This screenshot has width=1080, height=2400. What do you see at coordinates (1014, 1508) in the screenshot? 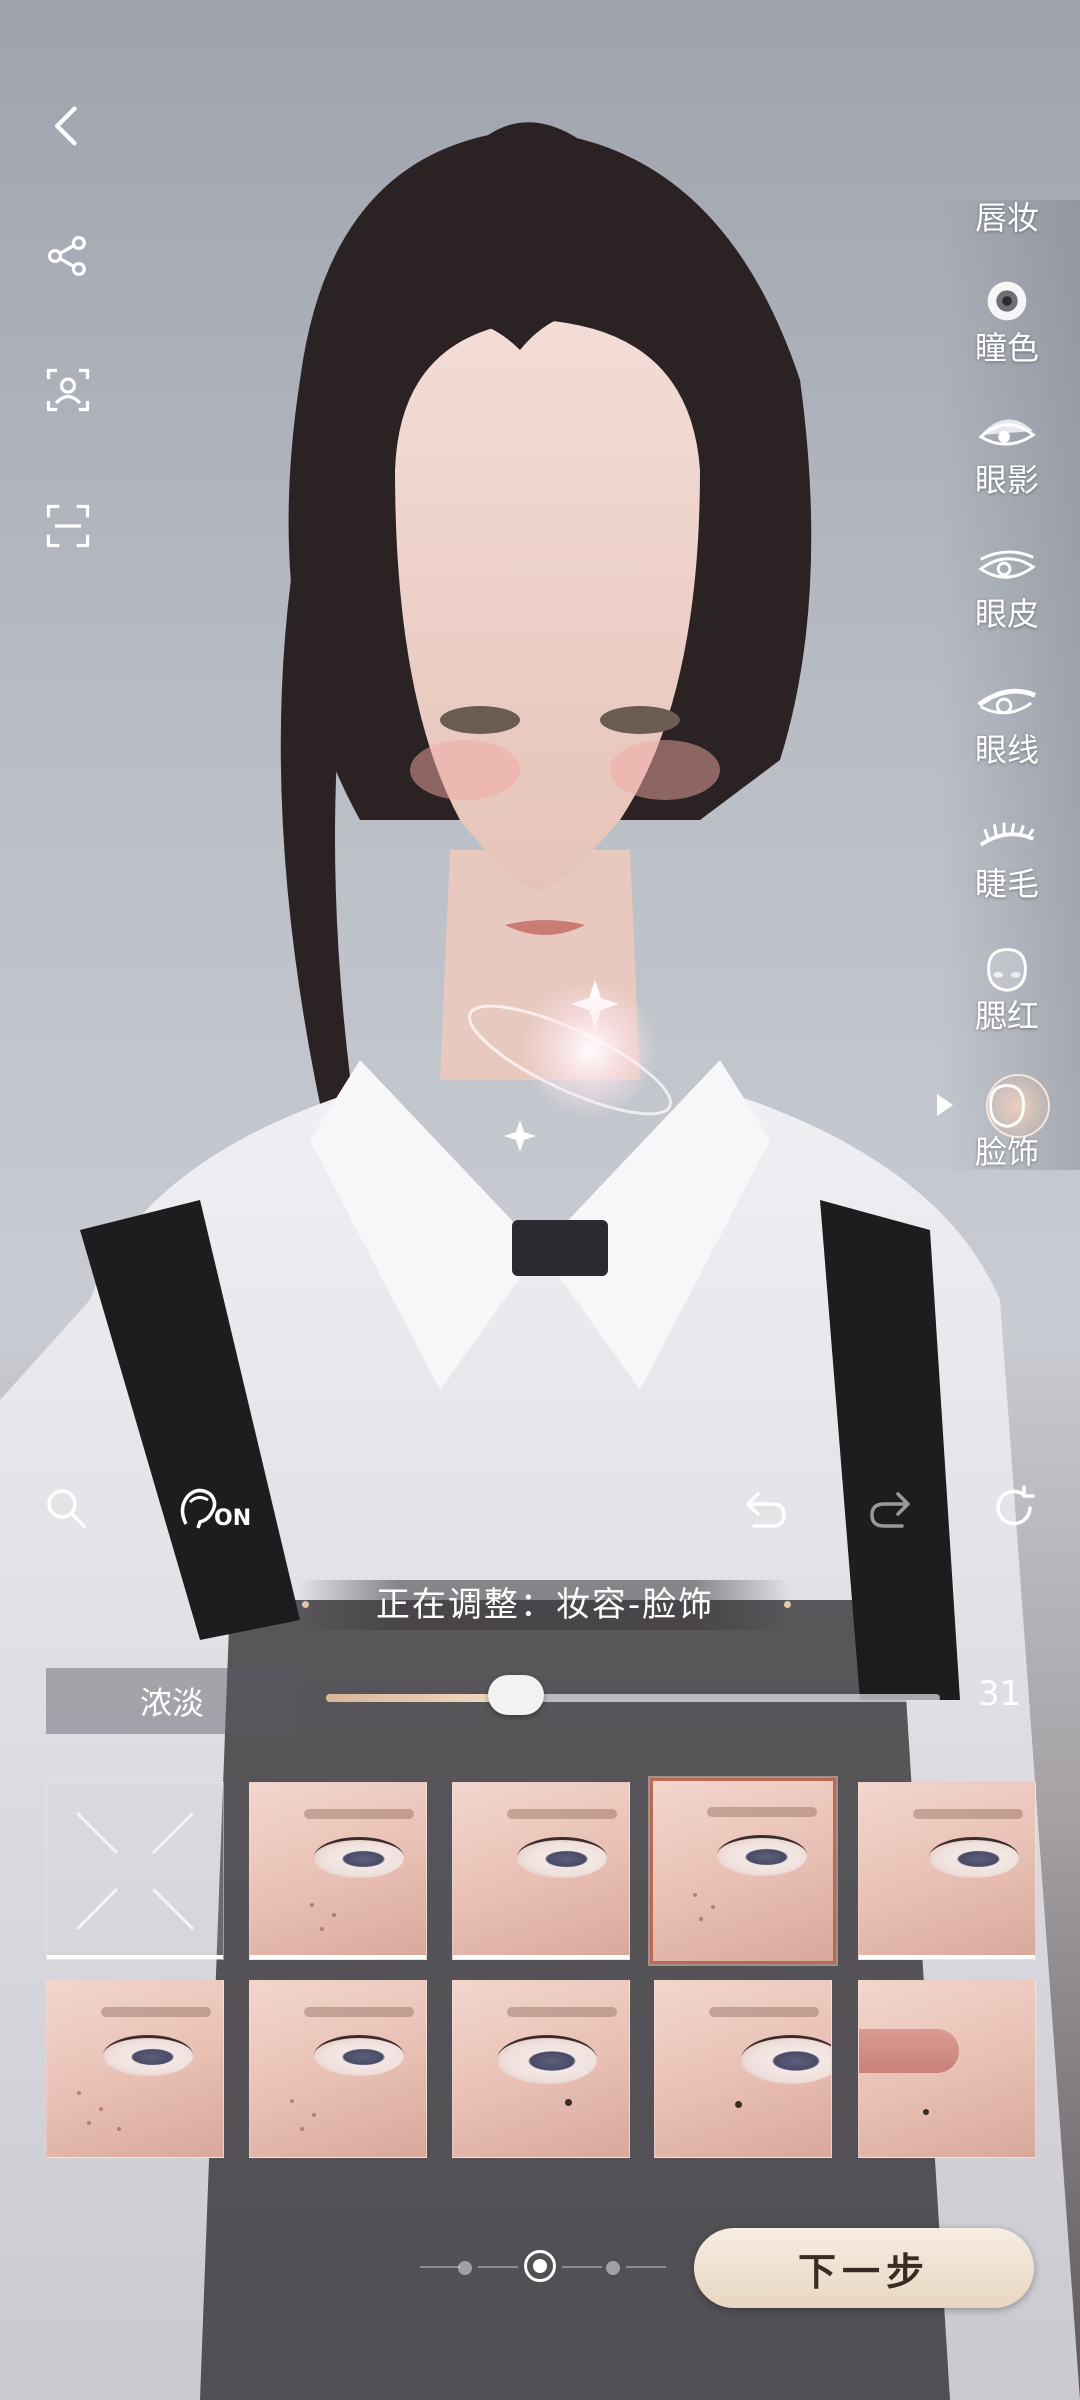
I see `reset-icon` at bounding box center [1014, 1508].